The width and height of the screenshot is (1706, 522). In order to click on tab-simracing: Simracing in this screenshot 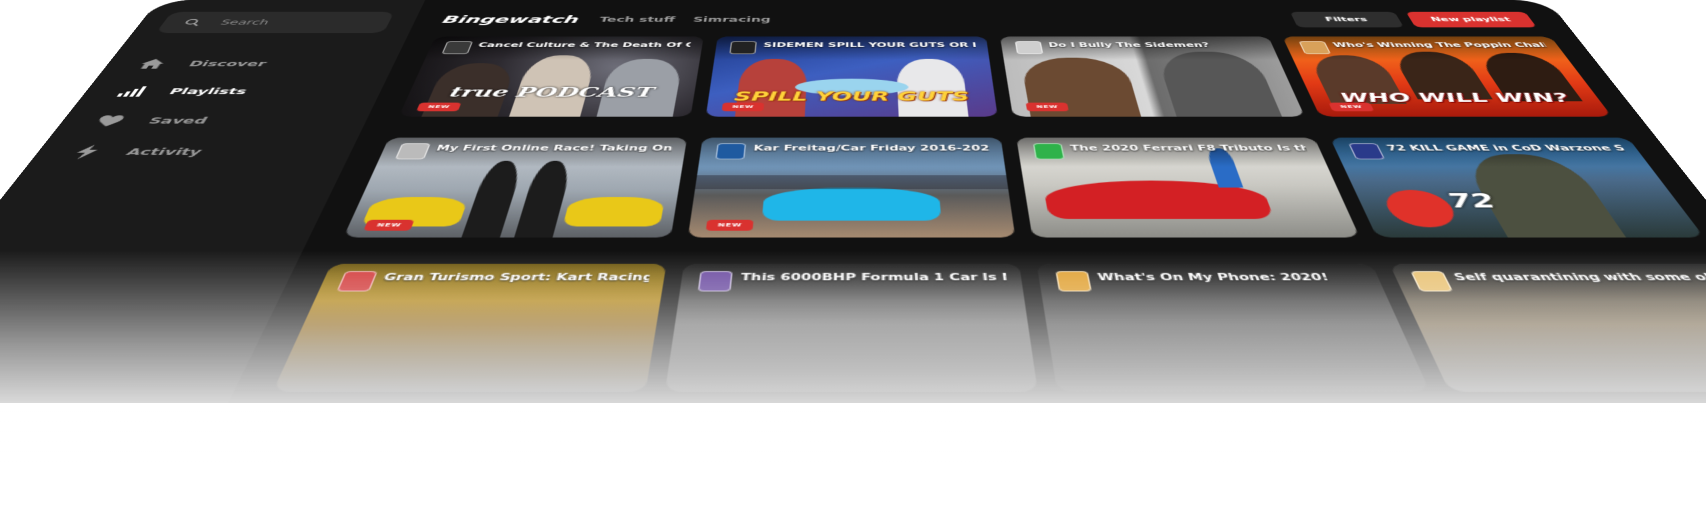, I will do `click(731, 20)`.